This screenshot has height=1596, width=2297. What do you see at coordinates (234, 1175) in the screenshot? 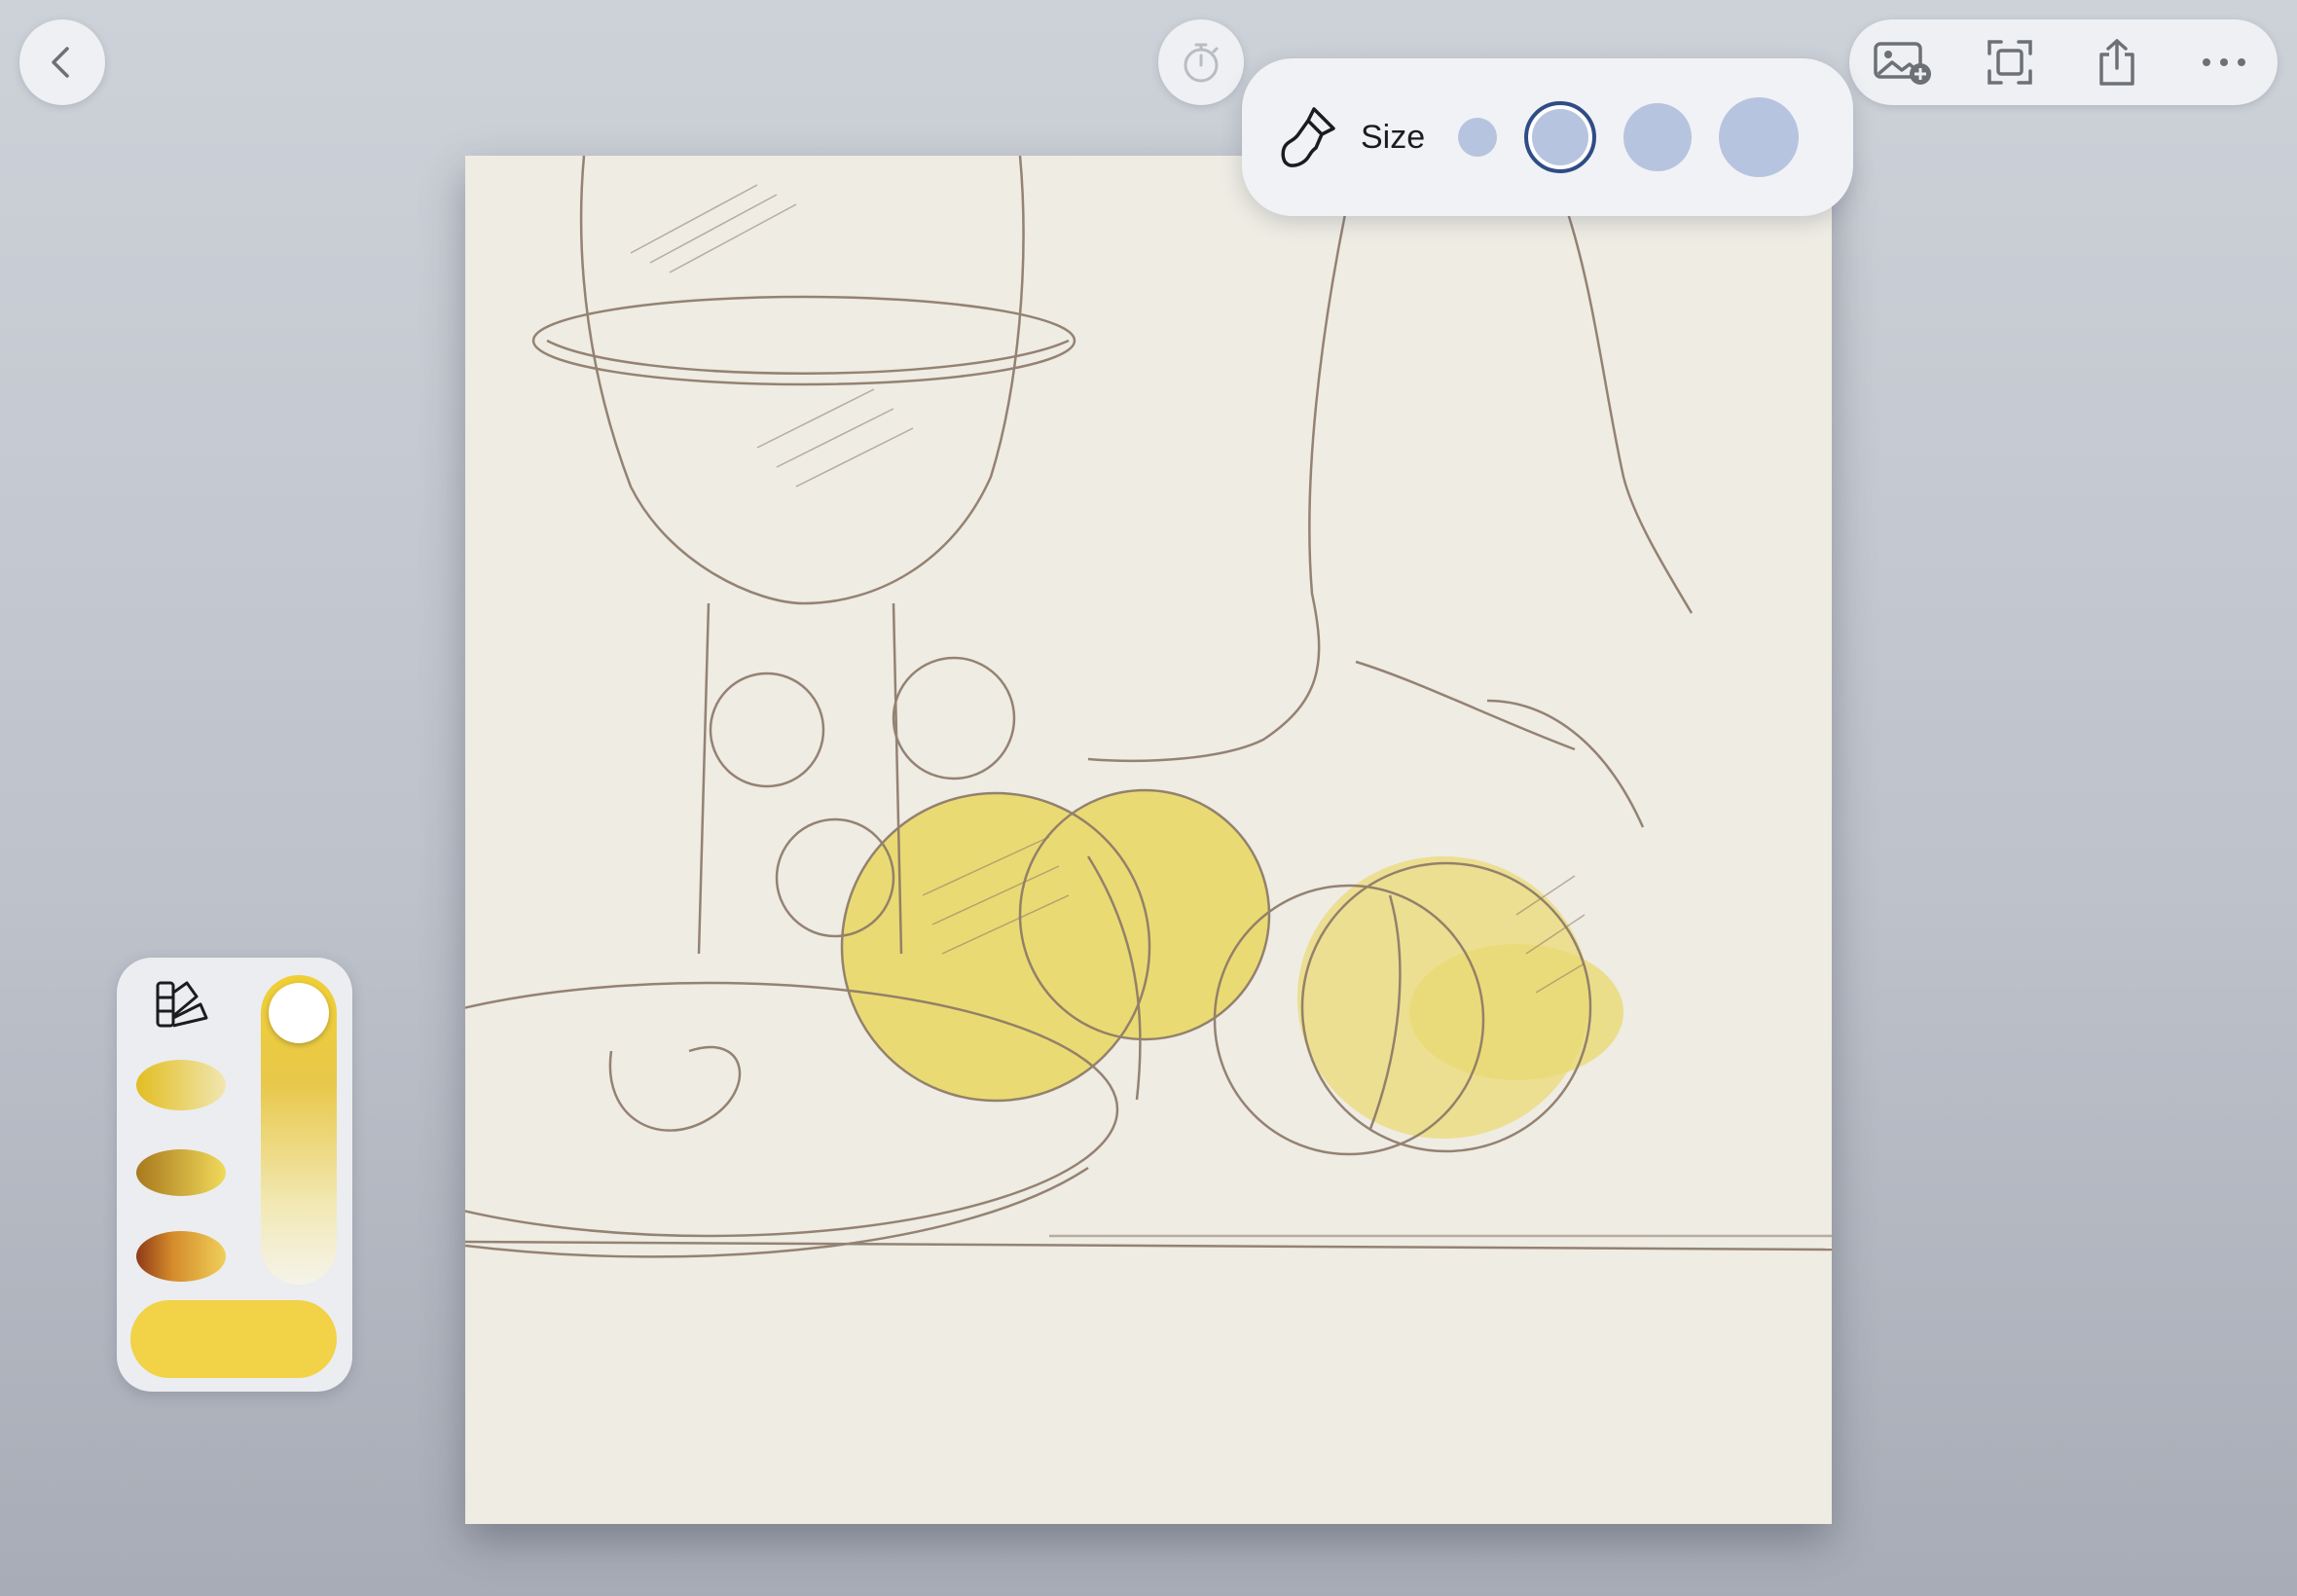
I see `color-palette-panel` at bounding box center [234, 1175].